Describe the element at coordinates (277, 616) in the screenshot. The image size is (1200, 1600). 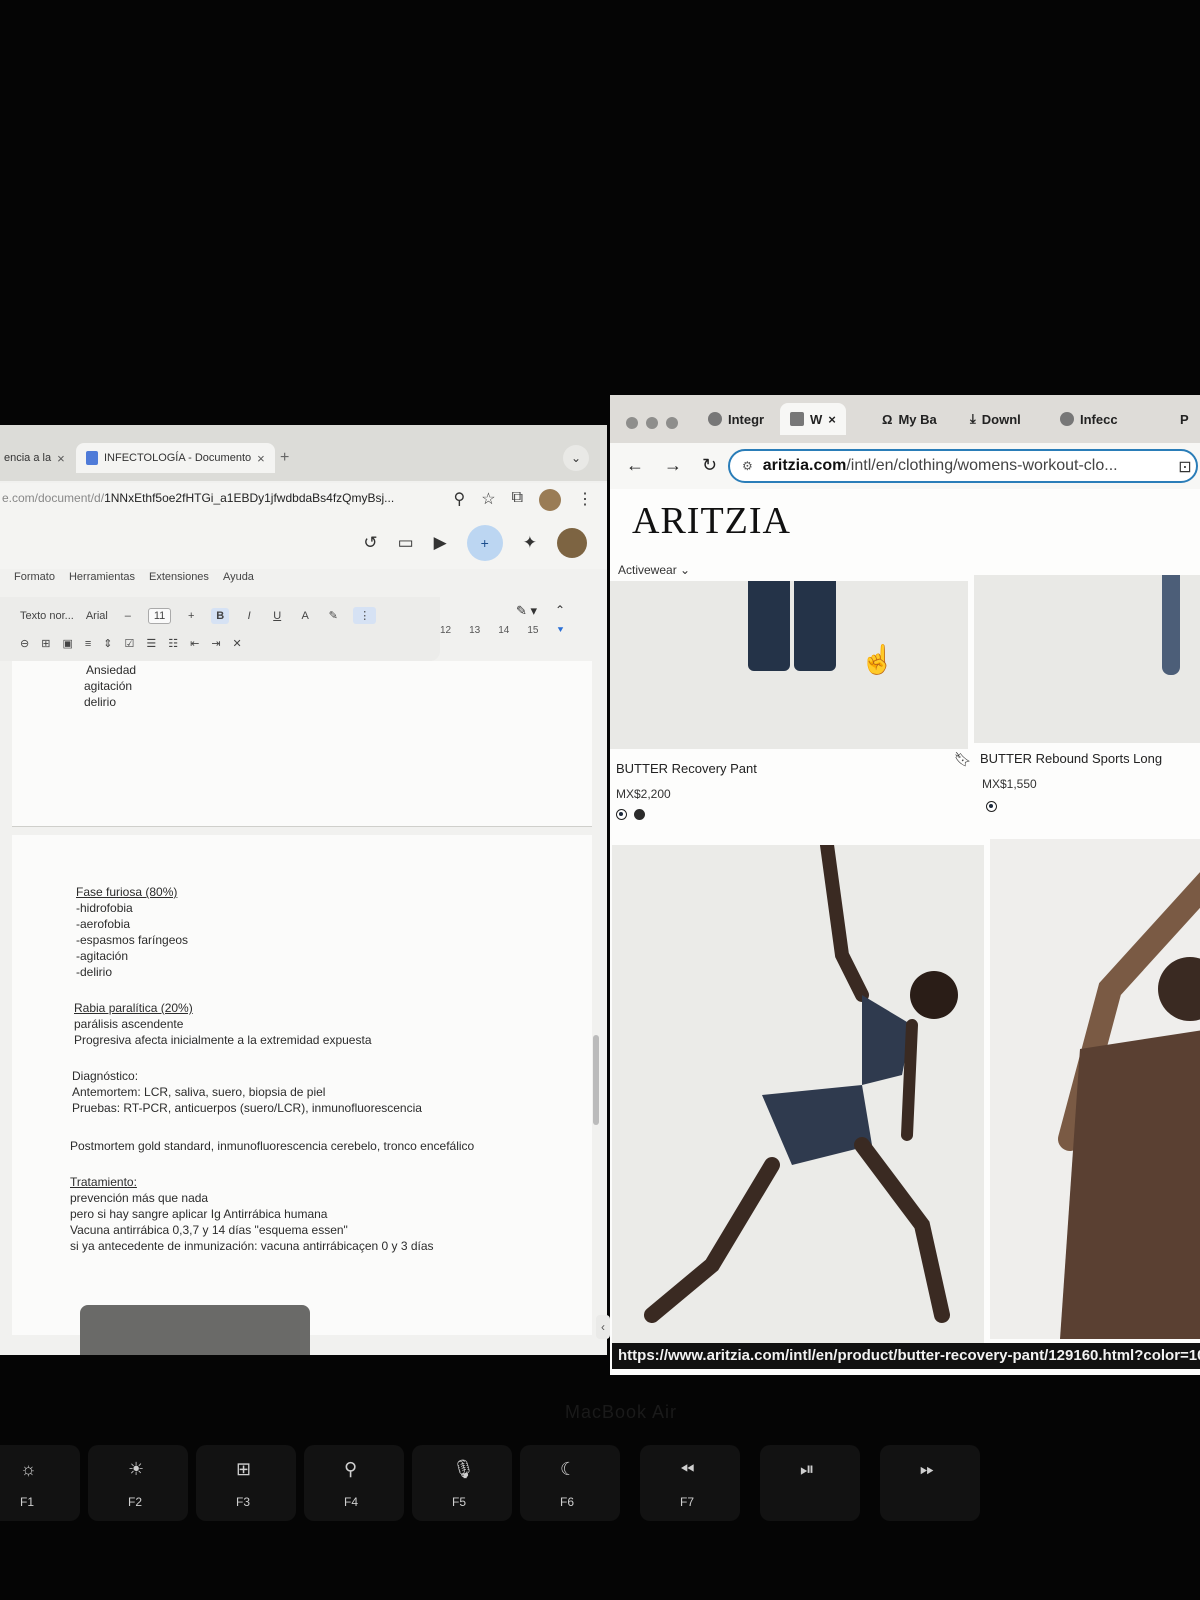
I see `underline-button: U` at that location.